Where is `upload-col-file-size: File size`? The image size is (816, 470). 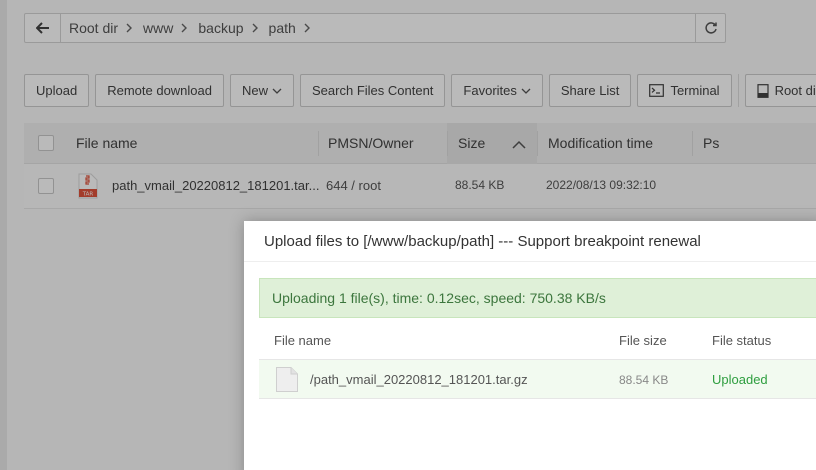
upload-col-file-size: File size is located at coordinates (643, 340).